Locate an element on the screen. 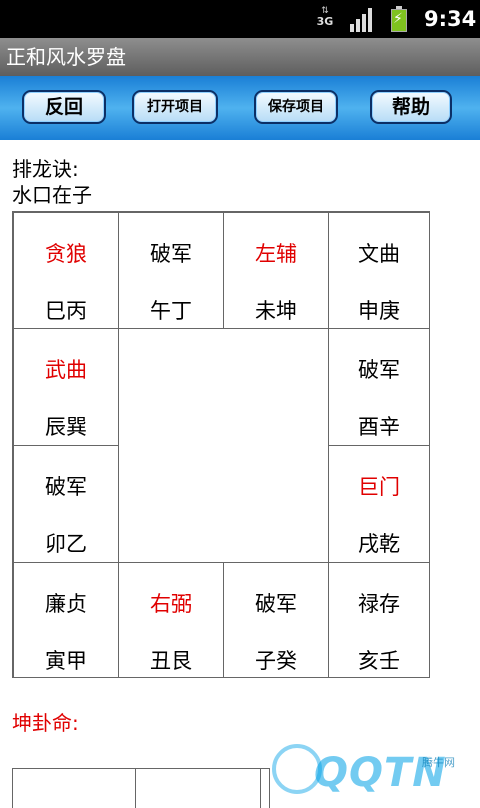 The width and height of the screenshot is (480, 808). star-name: 巨门 is located at coordinates (379, 487).